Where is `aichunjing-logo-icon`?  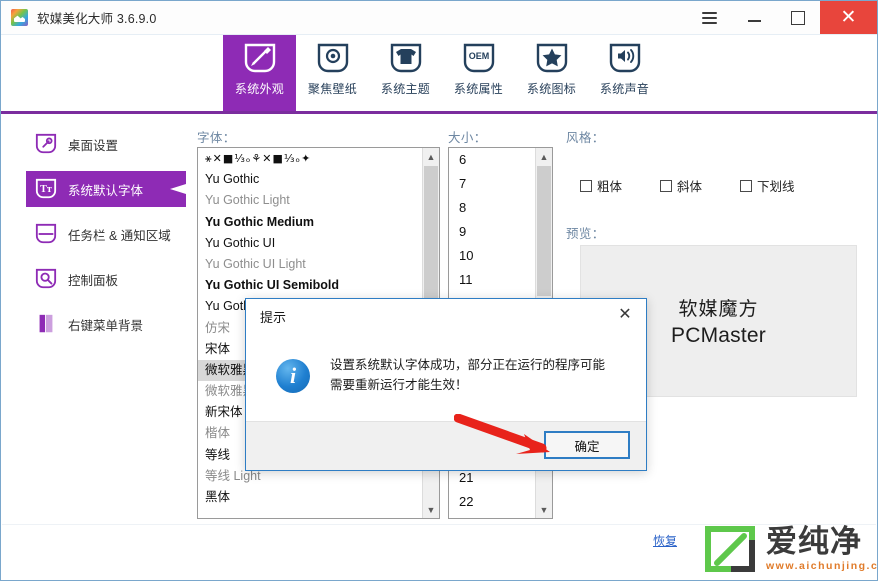
aichunjing-logo-icon is located at coordinates (730, 549).